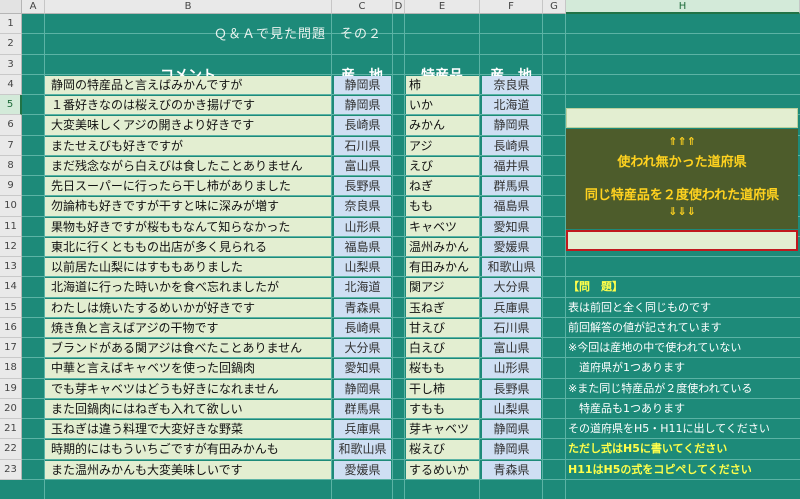 The image size is (800, 499). What do you see at coordinates (188, 206) in the screenshot?
I see `cell-comment: 勿論柿も好きですが干すと味に深みが増す` at bounding box center [188, 206].